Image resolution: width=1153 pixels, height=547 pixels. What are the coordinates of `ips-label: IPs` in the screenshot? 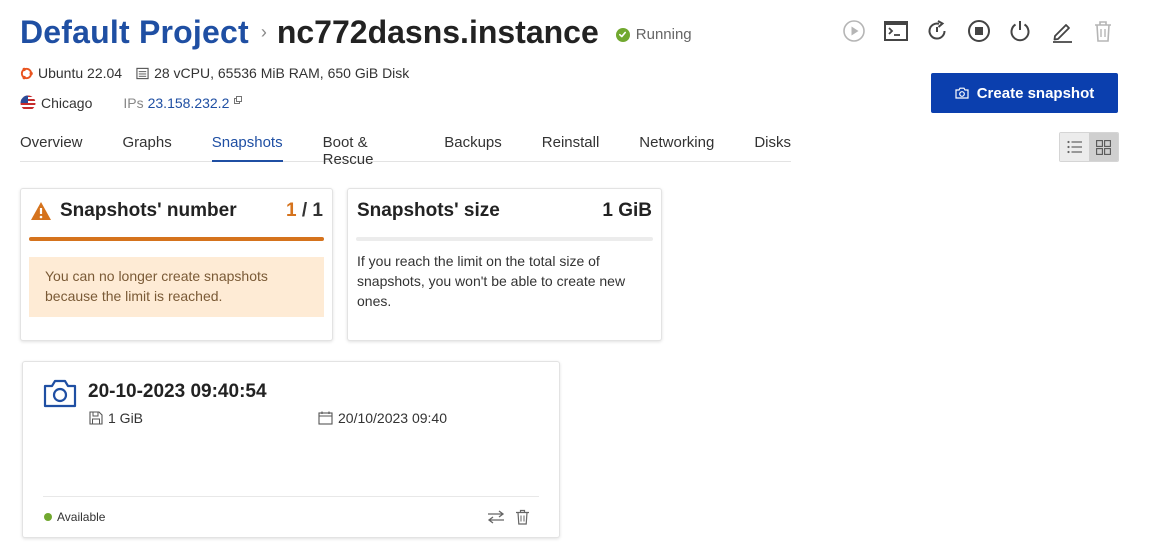 It's located at (133, 103).